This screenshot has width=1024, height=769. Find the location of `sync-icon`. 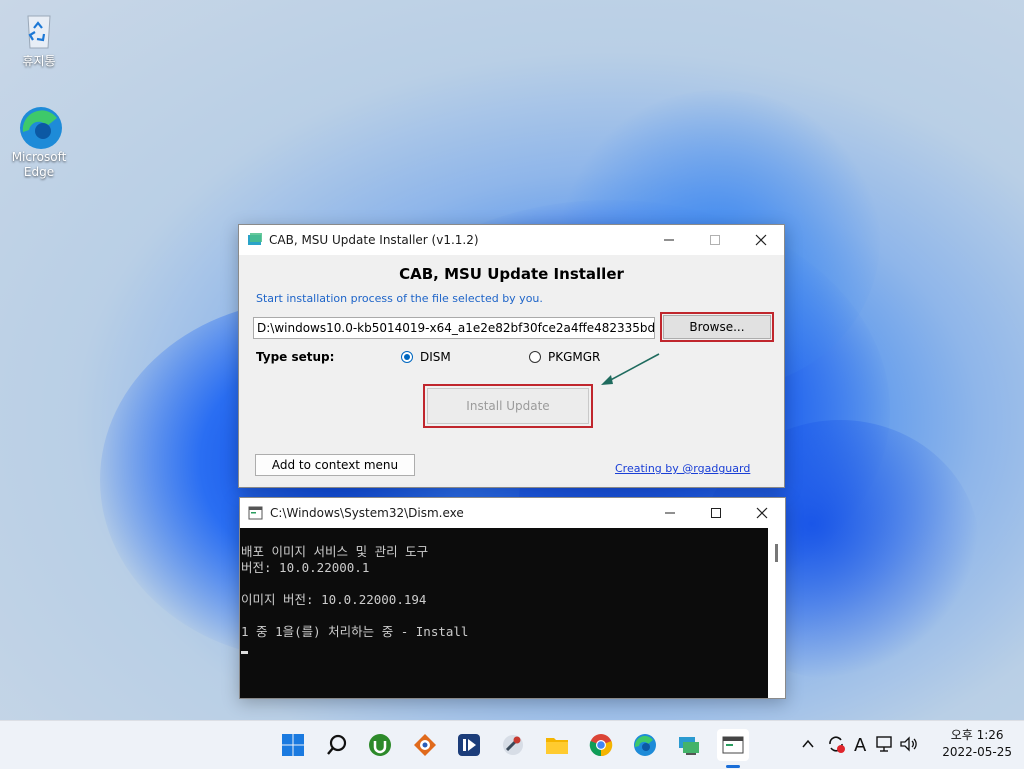

sync-icon is located at coordinates (837, 744).